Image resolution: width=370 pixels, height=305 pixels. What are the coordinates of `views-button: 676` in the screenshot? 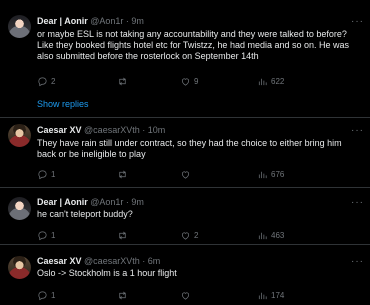 It's located at (270, 174).